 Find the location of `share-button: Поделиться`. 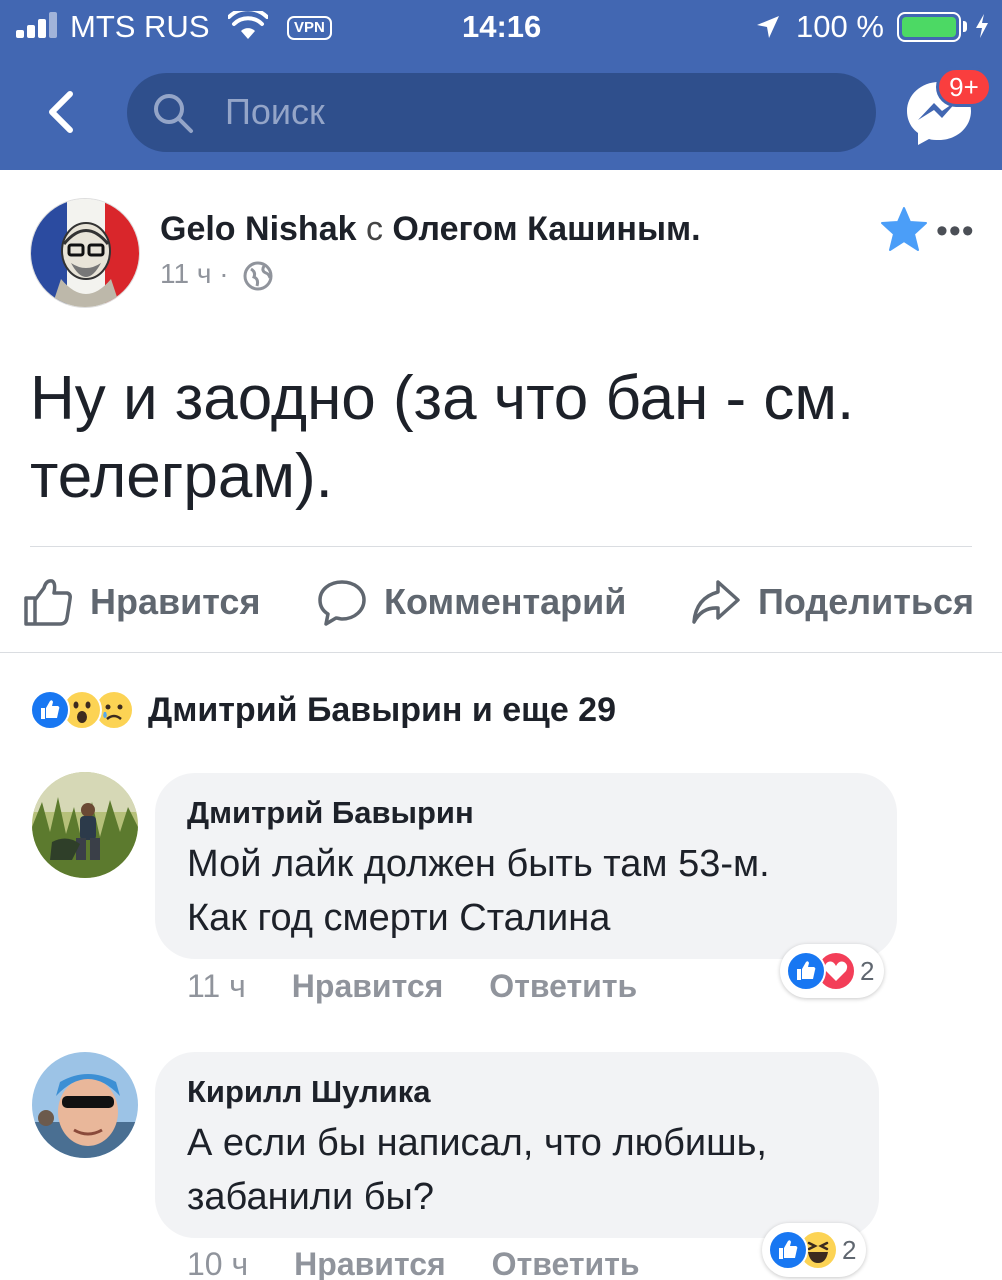

share-button: Поделиться is located at coordinates (832, 602).